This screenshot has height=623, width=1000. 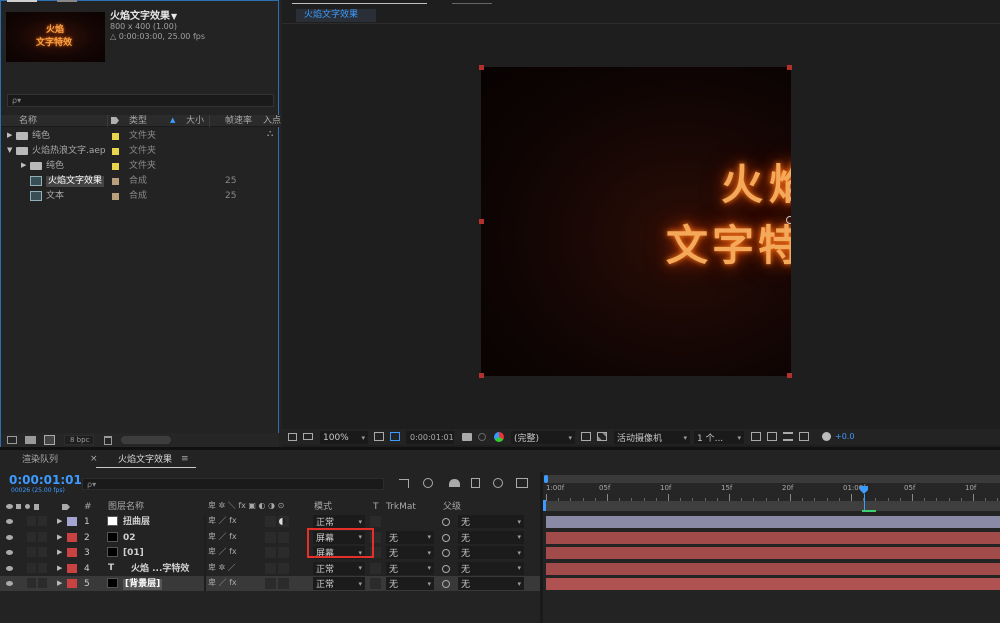 What do you see at coordinates (145, 460) in the screenshot?
I see `tab-timeline-comp: 火焰文字效果` at bounding box center [145, 460].